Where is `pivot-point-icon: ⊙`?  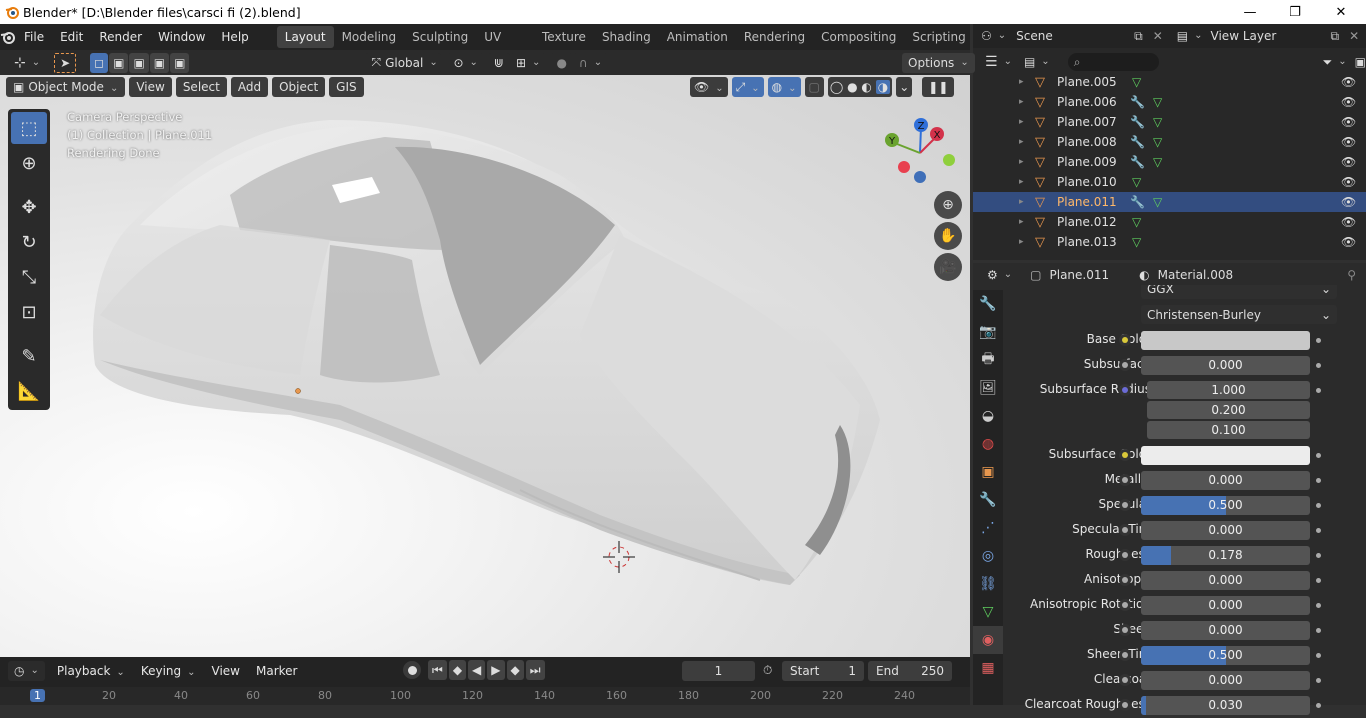 pivot-point-icon: ⊙ is located at coordinates (465, 62).